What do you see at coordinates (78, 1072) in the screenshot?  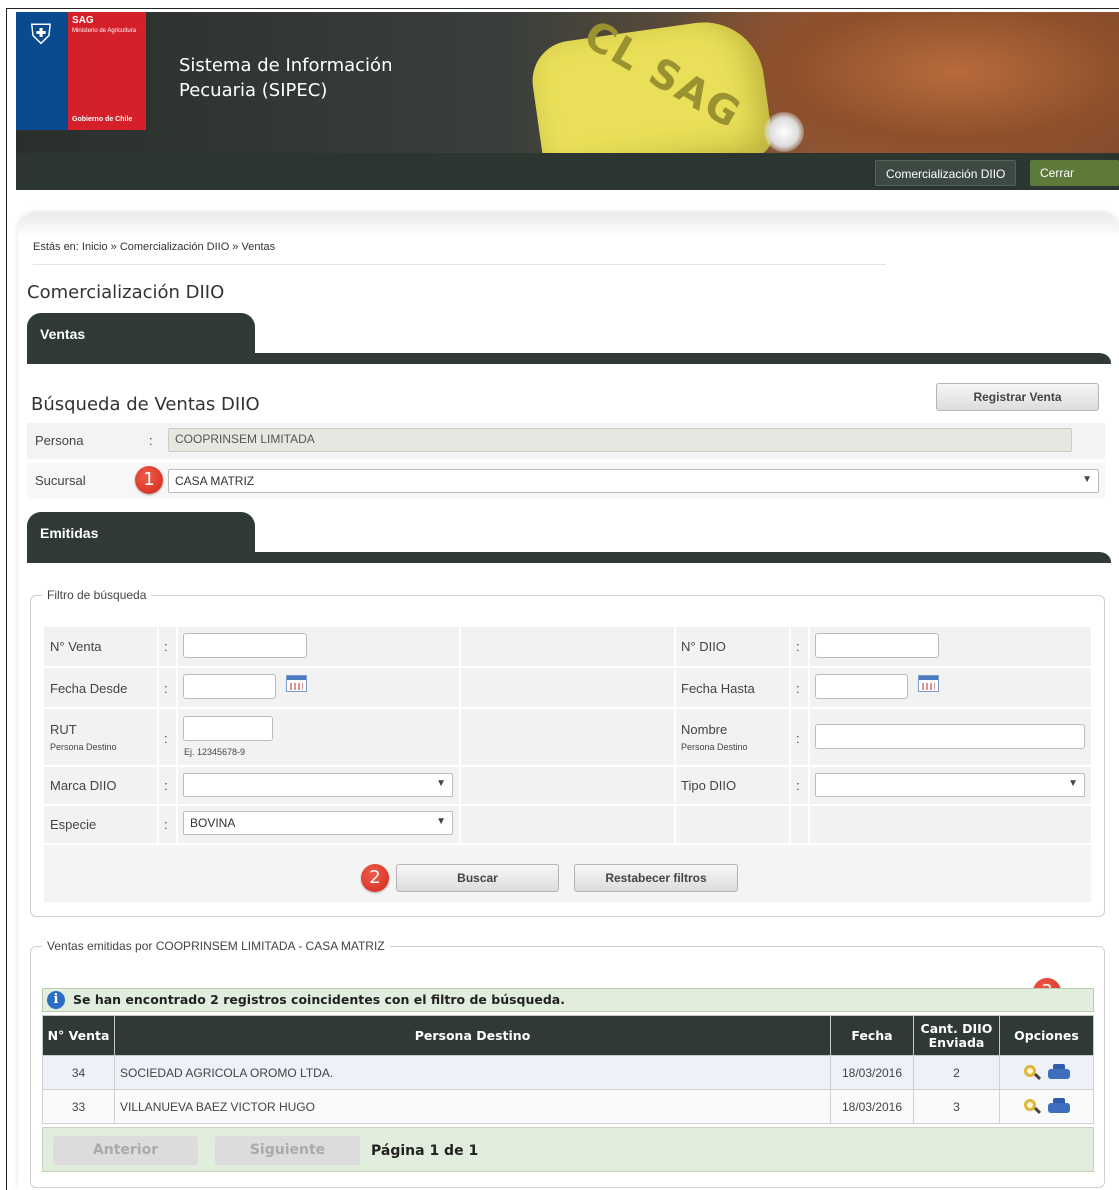 I see `cell-n-venta: 34` at bounding box center [78, 1072].